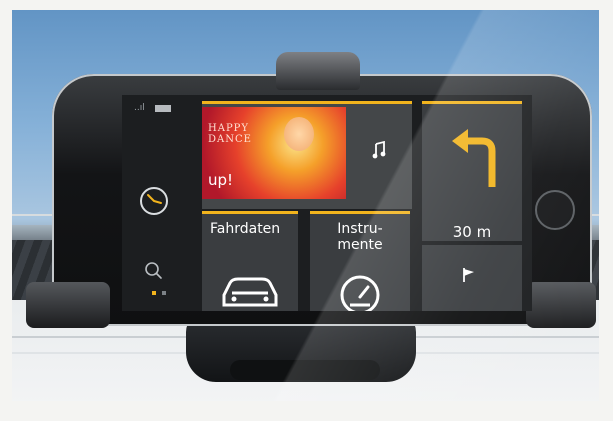 This screenshot has width=613, height=421. I want to click on instrumente-label: Instru- mente, so click(360, 237).